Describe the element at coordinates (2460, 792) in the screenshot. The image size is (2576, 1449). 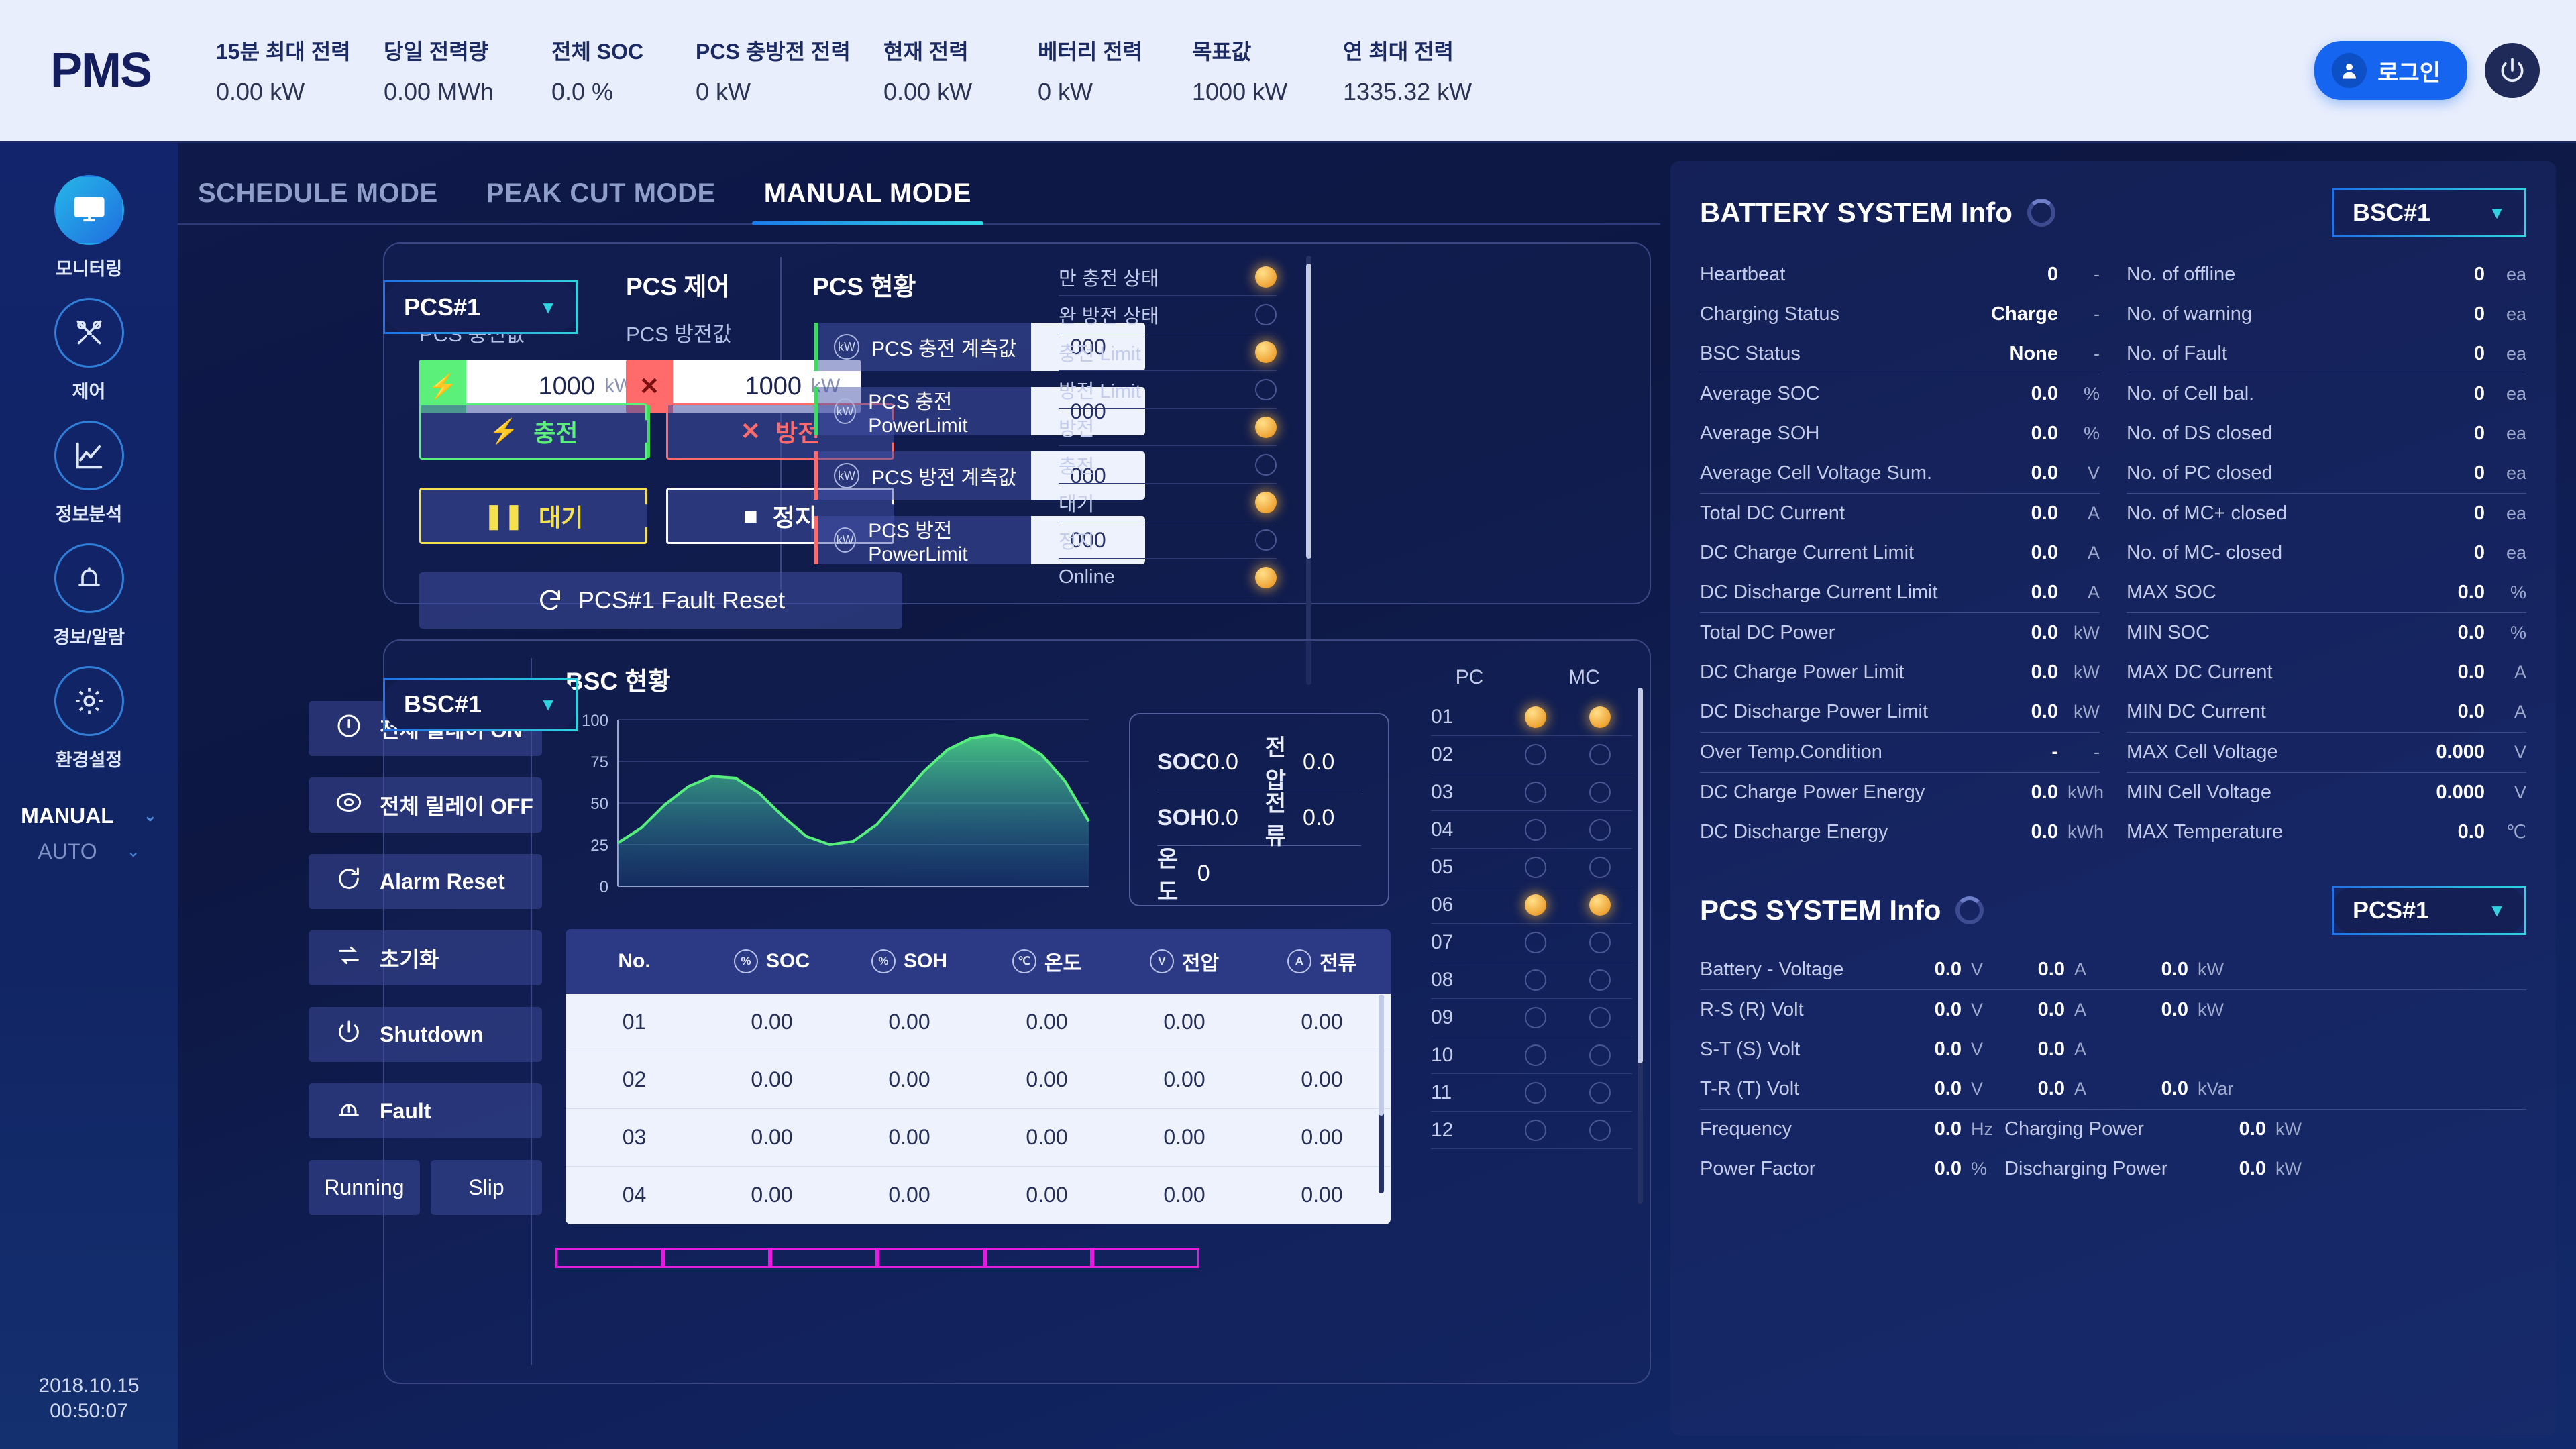
I see `battery-right-value: 0.000` at that location.